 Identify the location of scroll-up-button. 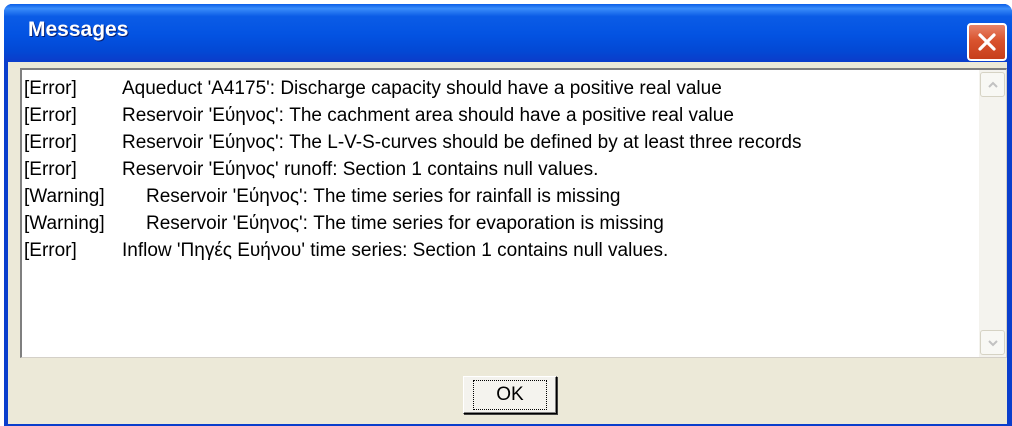
(992, 84).